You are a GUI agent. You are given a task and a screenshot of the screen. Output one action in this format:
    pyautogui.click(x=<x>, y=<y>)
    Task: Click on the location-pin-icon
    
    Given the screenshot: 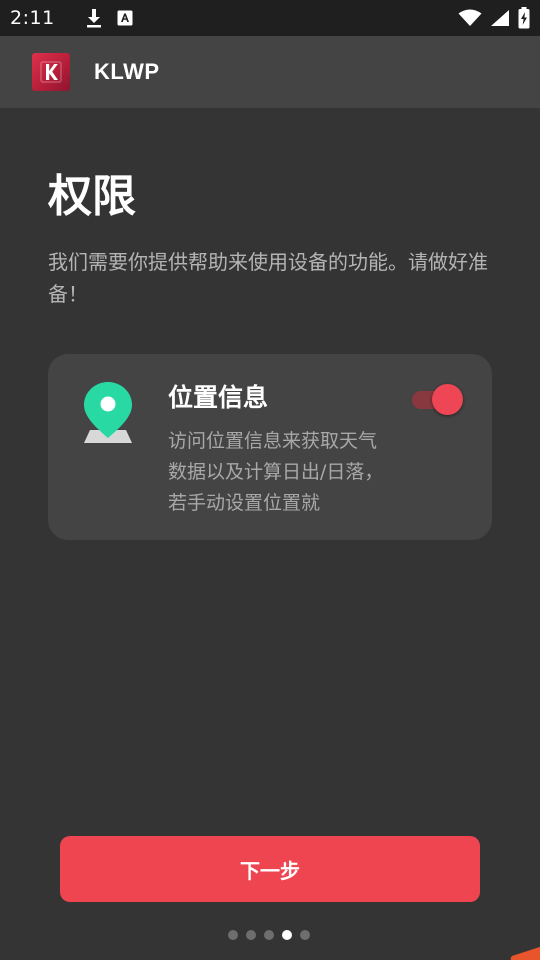 What is the action you would take?
    pyautogui.click(x=108, y=413)
    